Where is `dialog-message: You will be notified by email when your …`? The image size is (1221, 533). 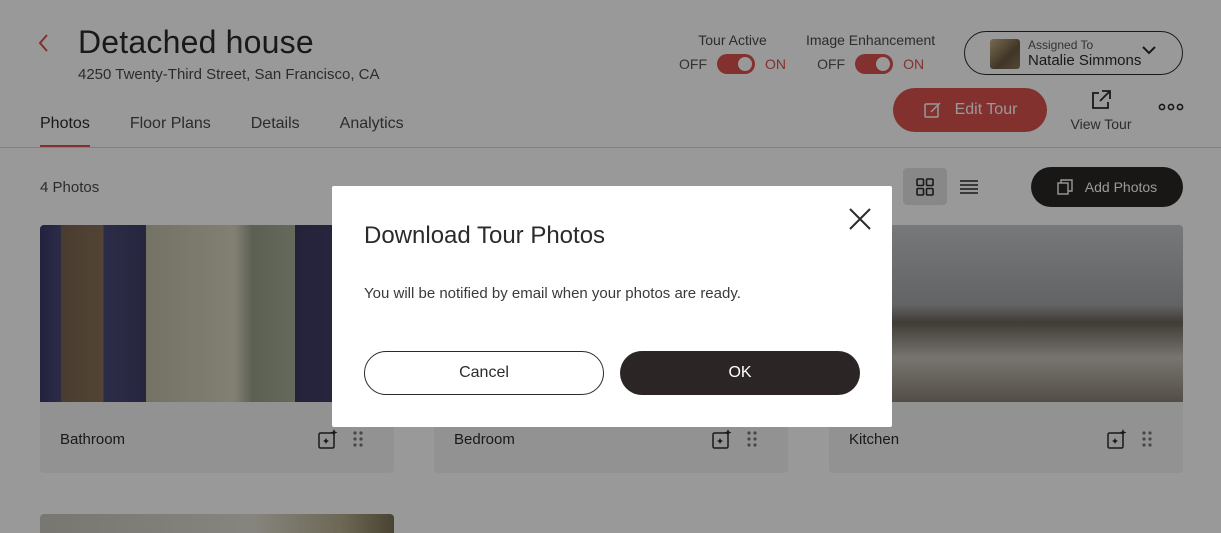
dialog-message: You will be notified by email when your … is located at coordinates (552, 293).